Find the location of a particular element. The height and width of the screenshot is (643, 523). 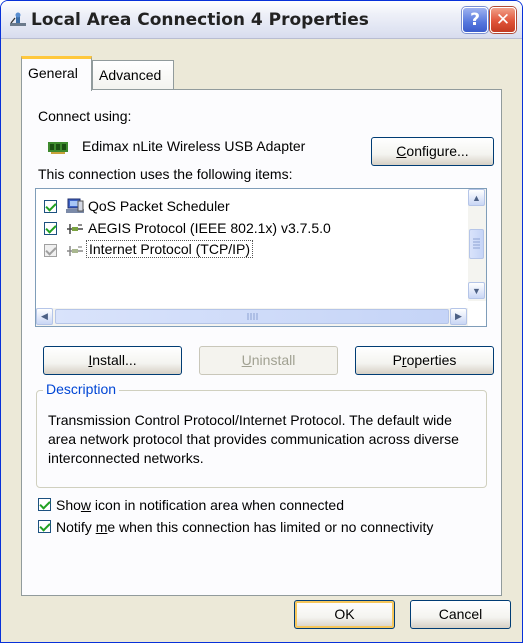

uninstall-label-rest: ninstall is located at coordinates (273, 360).